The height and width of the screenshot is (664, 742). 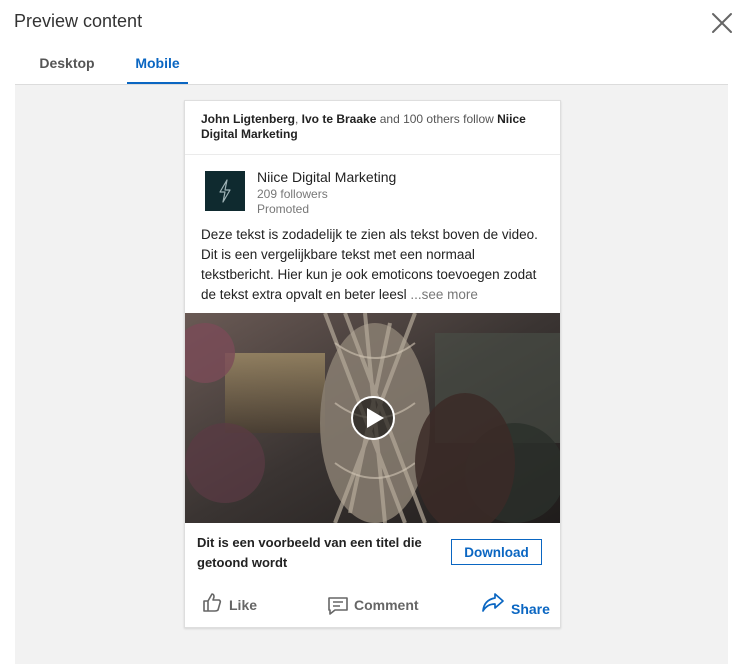 What do you see at coordinates (78, 21) in the screenshot?
I see `modal-title: Preview content` at bounding box center [78, 21].